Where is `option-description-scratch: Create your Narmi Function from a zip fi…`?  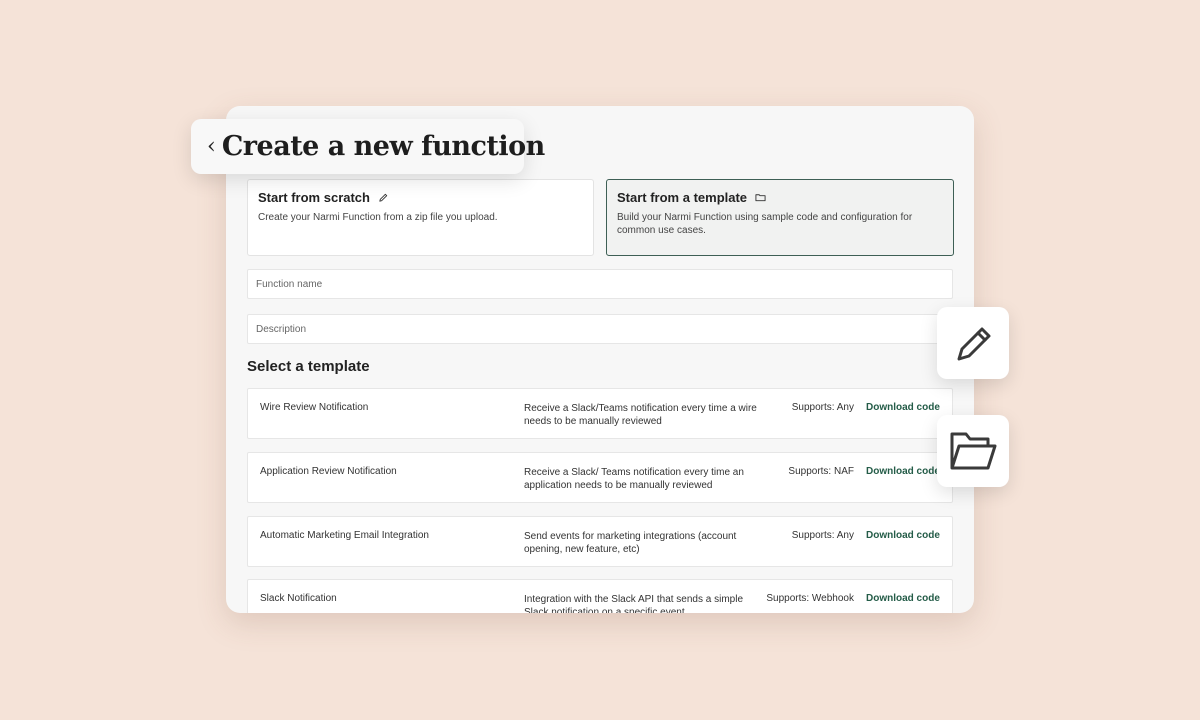 option-description-scratch: Create your Narmi Function from a zip fi… is located at coordinates (378, 217).